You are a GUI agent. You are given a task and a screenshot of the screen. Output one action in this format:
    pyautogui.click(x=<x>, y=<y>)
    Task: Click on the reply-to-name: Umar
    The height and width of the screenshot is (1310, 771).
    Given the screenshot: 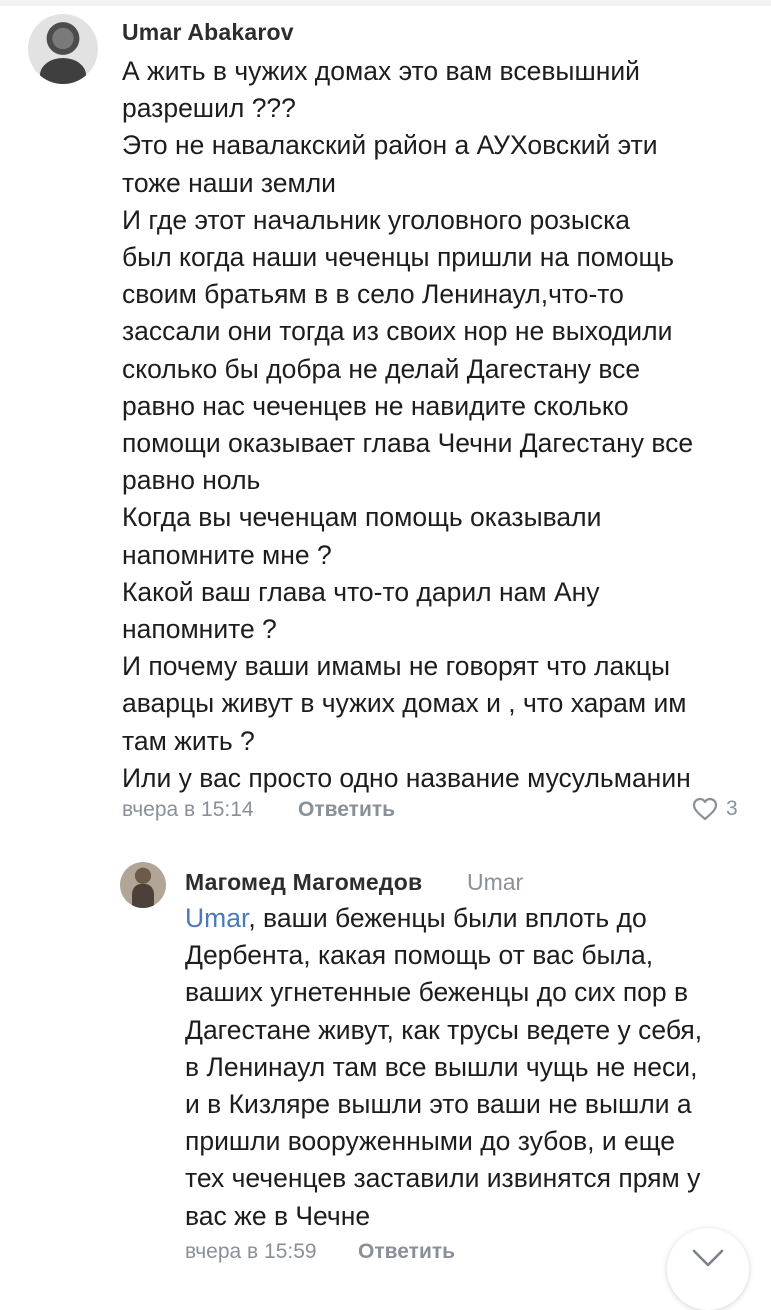 What is the action you would take?
    pyautogui.click(x=495, y=882)
    